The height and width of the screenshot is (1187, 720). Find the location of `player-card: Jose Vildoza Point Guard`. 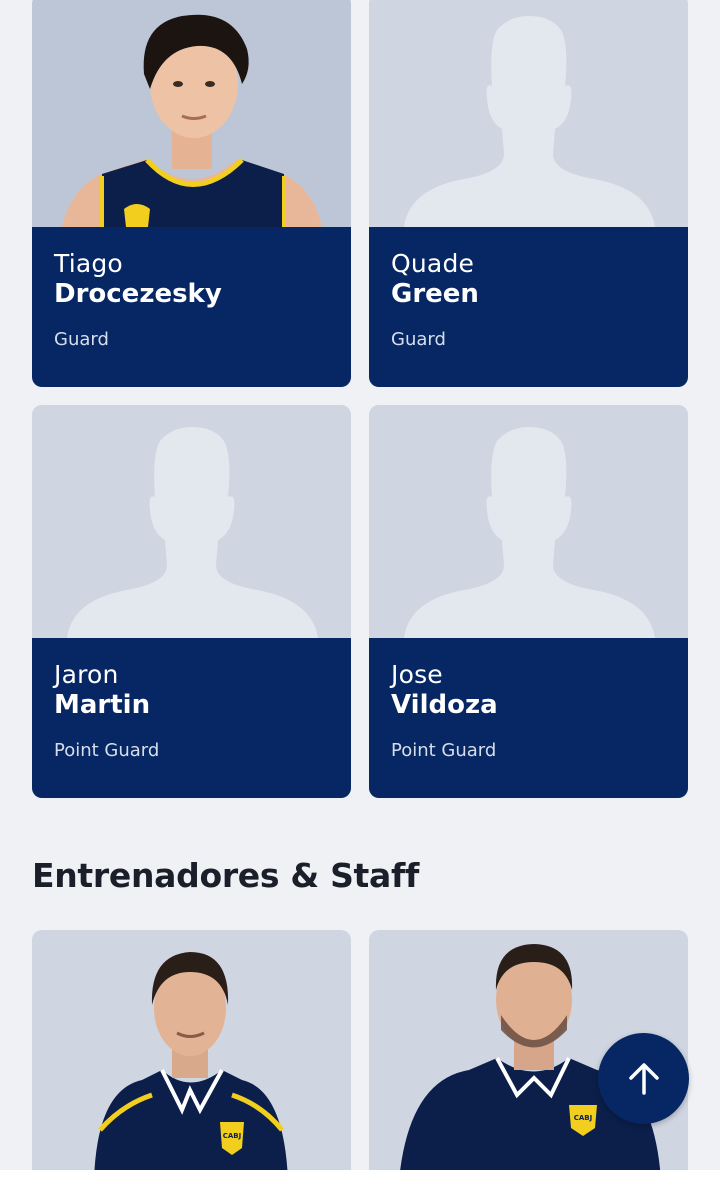

player-card: Jose Vildoza Point Guard is located at coordinates (528, 601).